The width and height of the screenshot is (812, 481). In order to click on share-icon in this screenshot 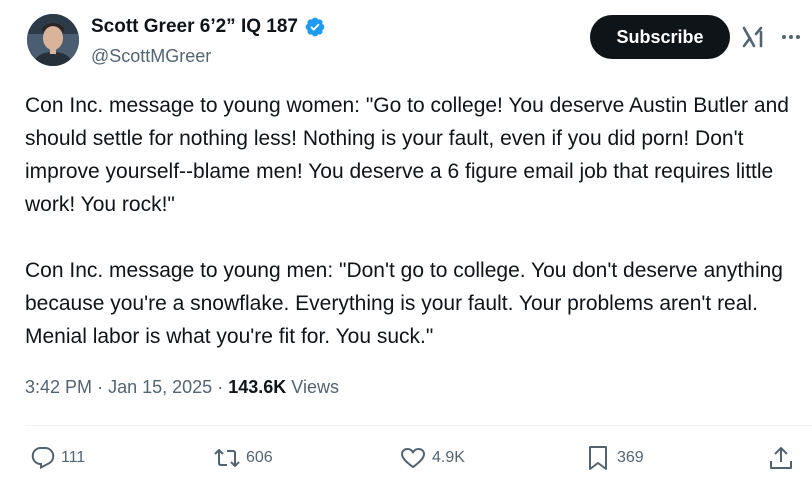, I will do `click(781, 458)`.